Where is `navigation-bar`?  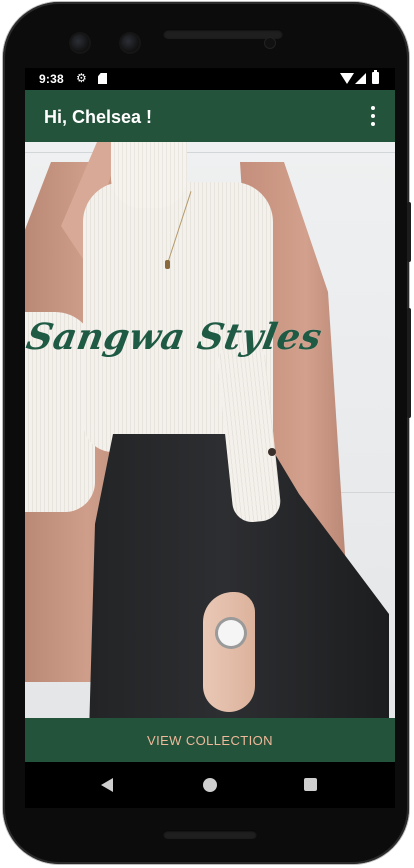
navigation-bar is located at coordinates (210, 785).